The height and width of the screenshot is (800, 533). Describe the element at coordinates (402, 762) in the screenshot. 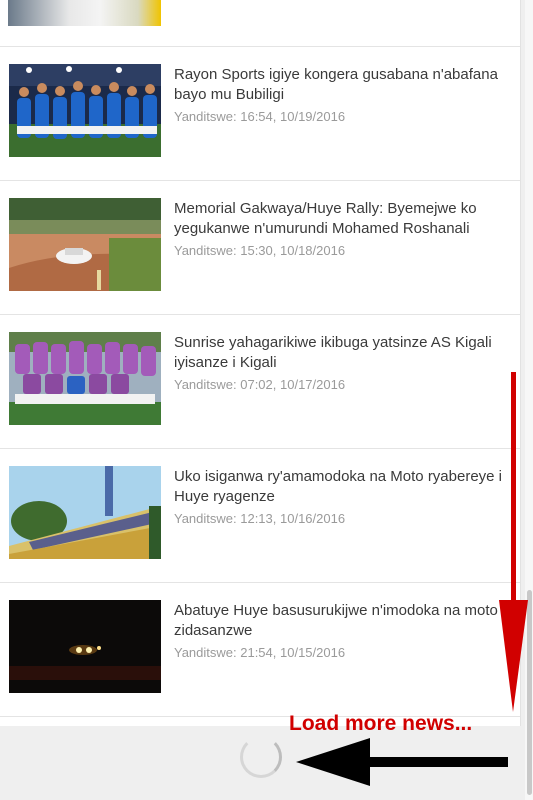

I see `arrow-left-icon` at that location.